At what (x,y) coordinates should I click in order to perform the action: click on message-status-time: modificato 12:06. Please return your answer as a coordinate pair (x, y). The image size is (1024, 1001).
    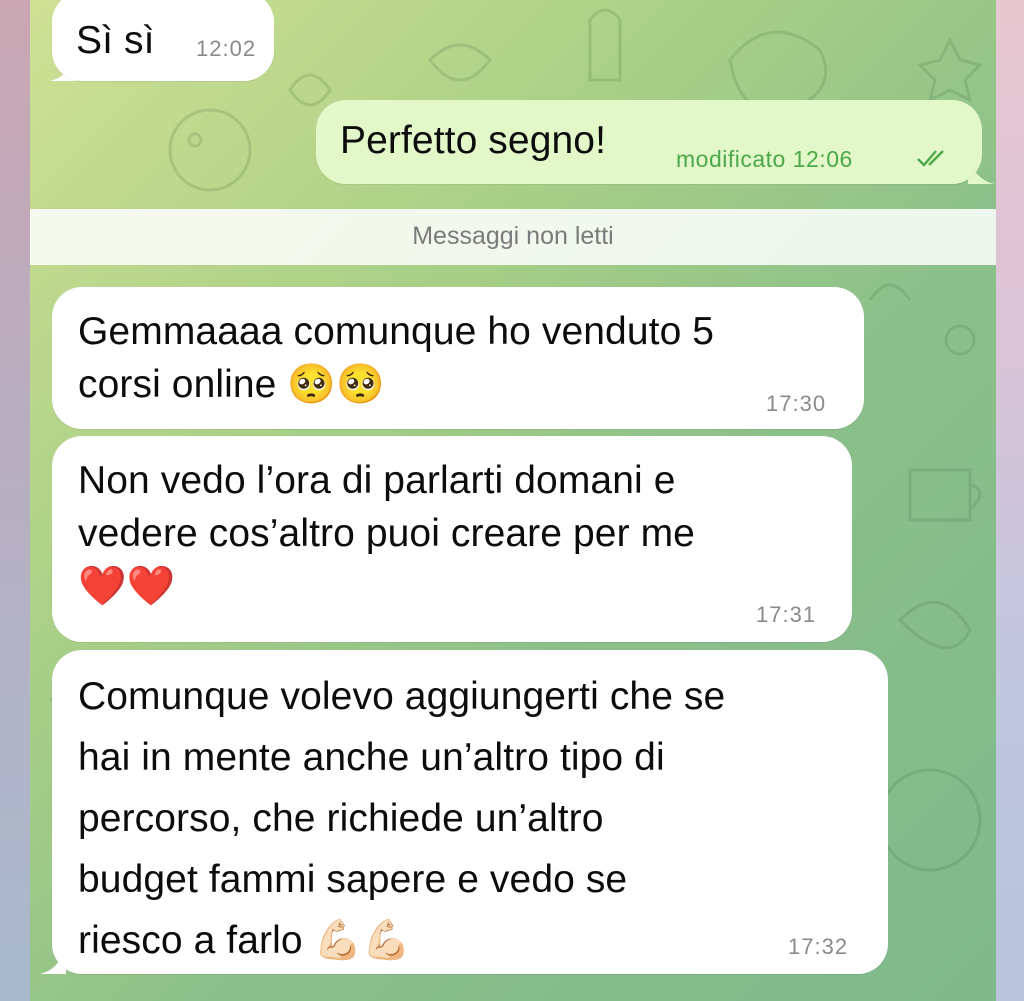
    Looking at the image, I should click on (764, 159).